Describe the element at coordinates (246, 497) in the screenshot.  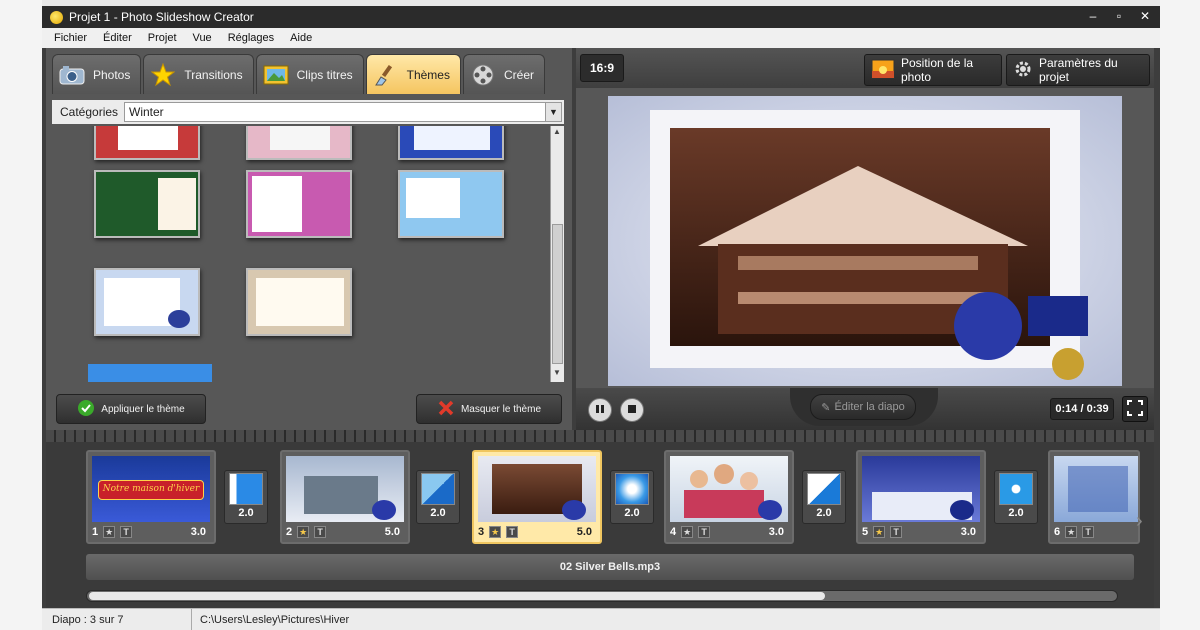
I see `transition-1: 2.0` at that location.